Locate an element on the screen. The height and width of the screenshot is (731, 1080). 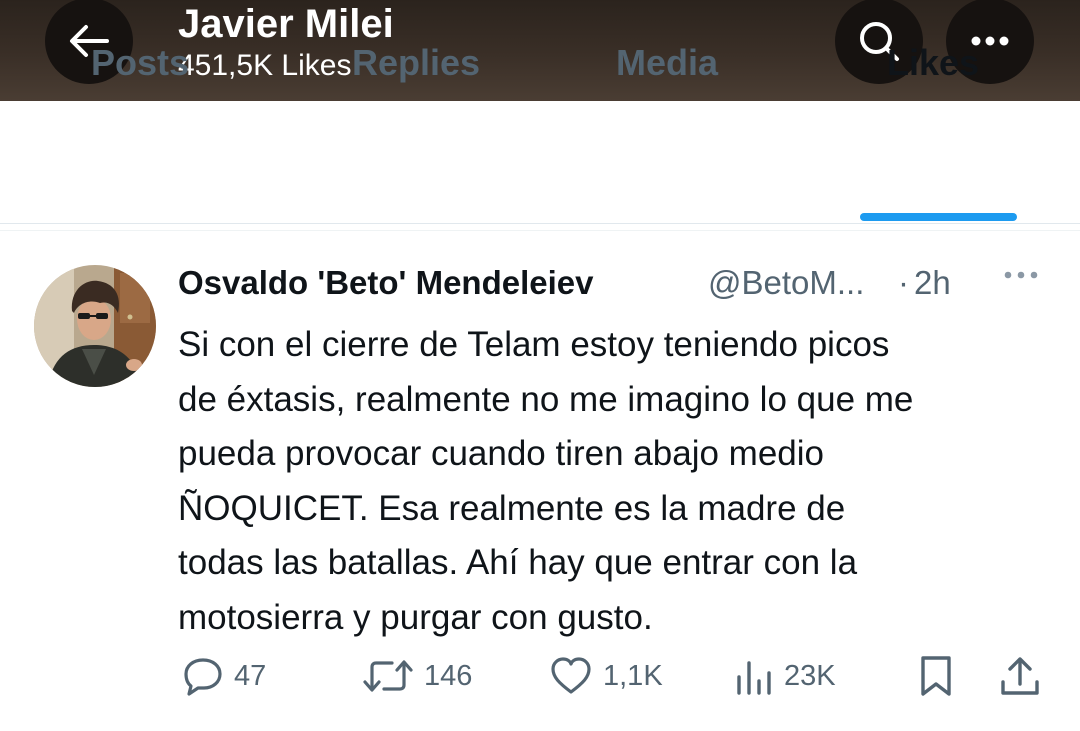
views-button: 23K is located at coordinates (785, 676).